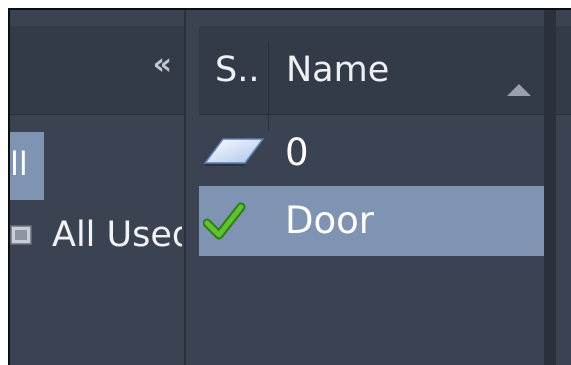 The height and width of the screenshot is (365, 571). I want to click on column-divider, so click(268, 86).